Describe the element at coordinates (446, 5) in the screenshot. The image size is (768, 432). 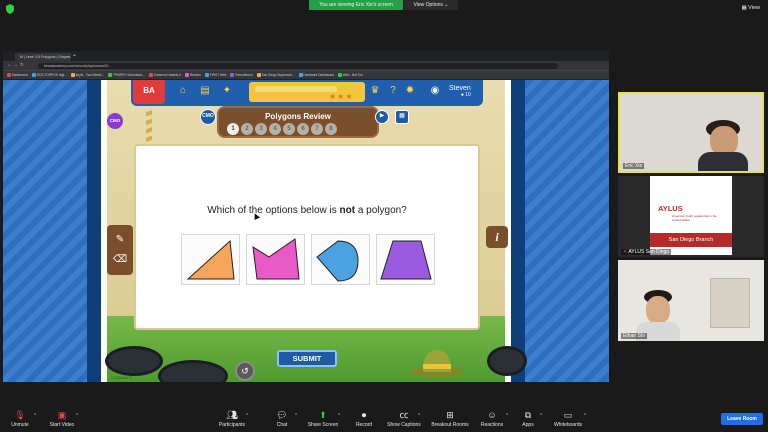
I see `chevron-down-icon: ⌄` at that location.